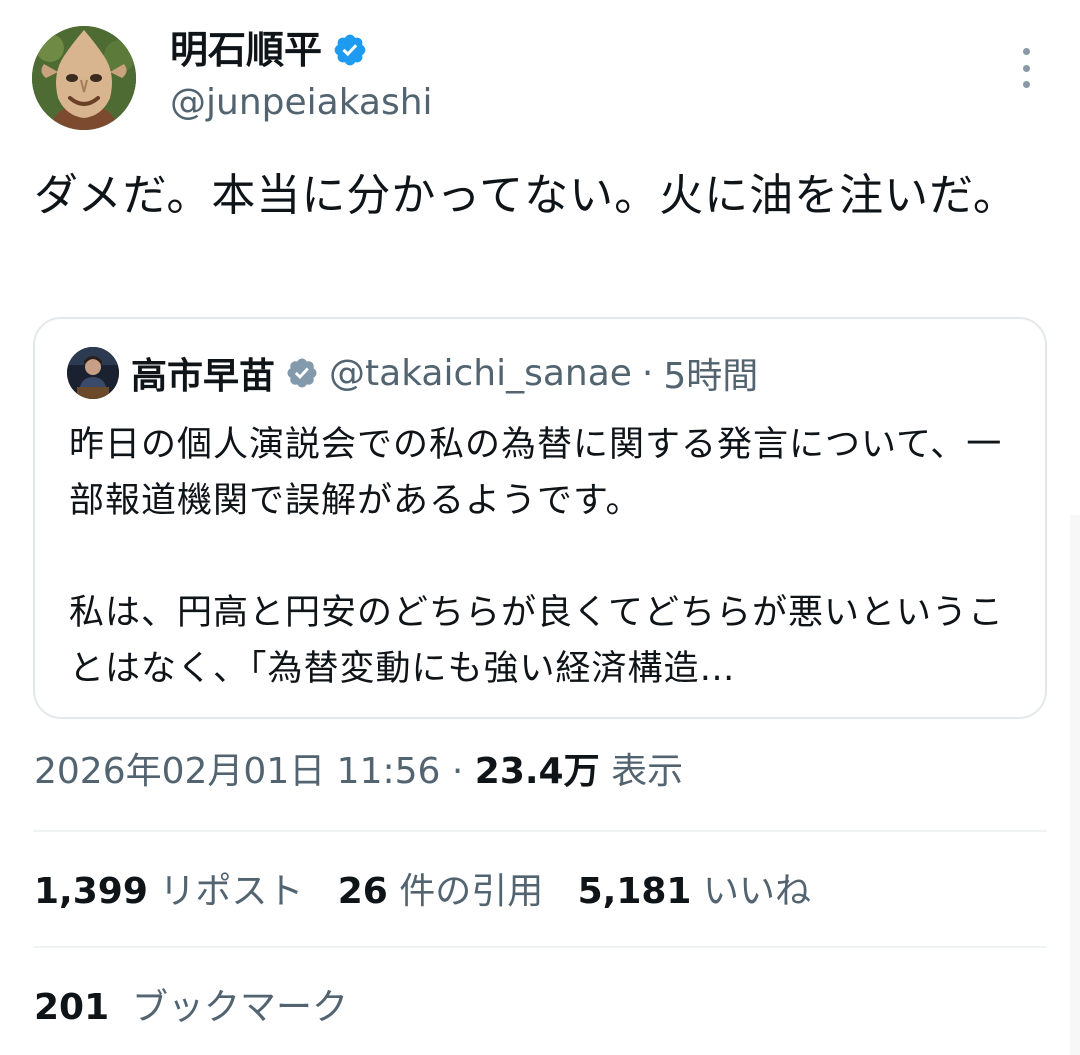 The image size is (1080, 1055). Describe the element at coordinates (694, 891) in the screenshot. I see `likes-stat: 5,181 いいね` at that location.